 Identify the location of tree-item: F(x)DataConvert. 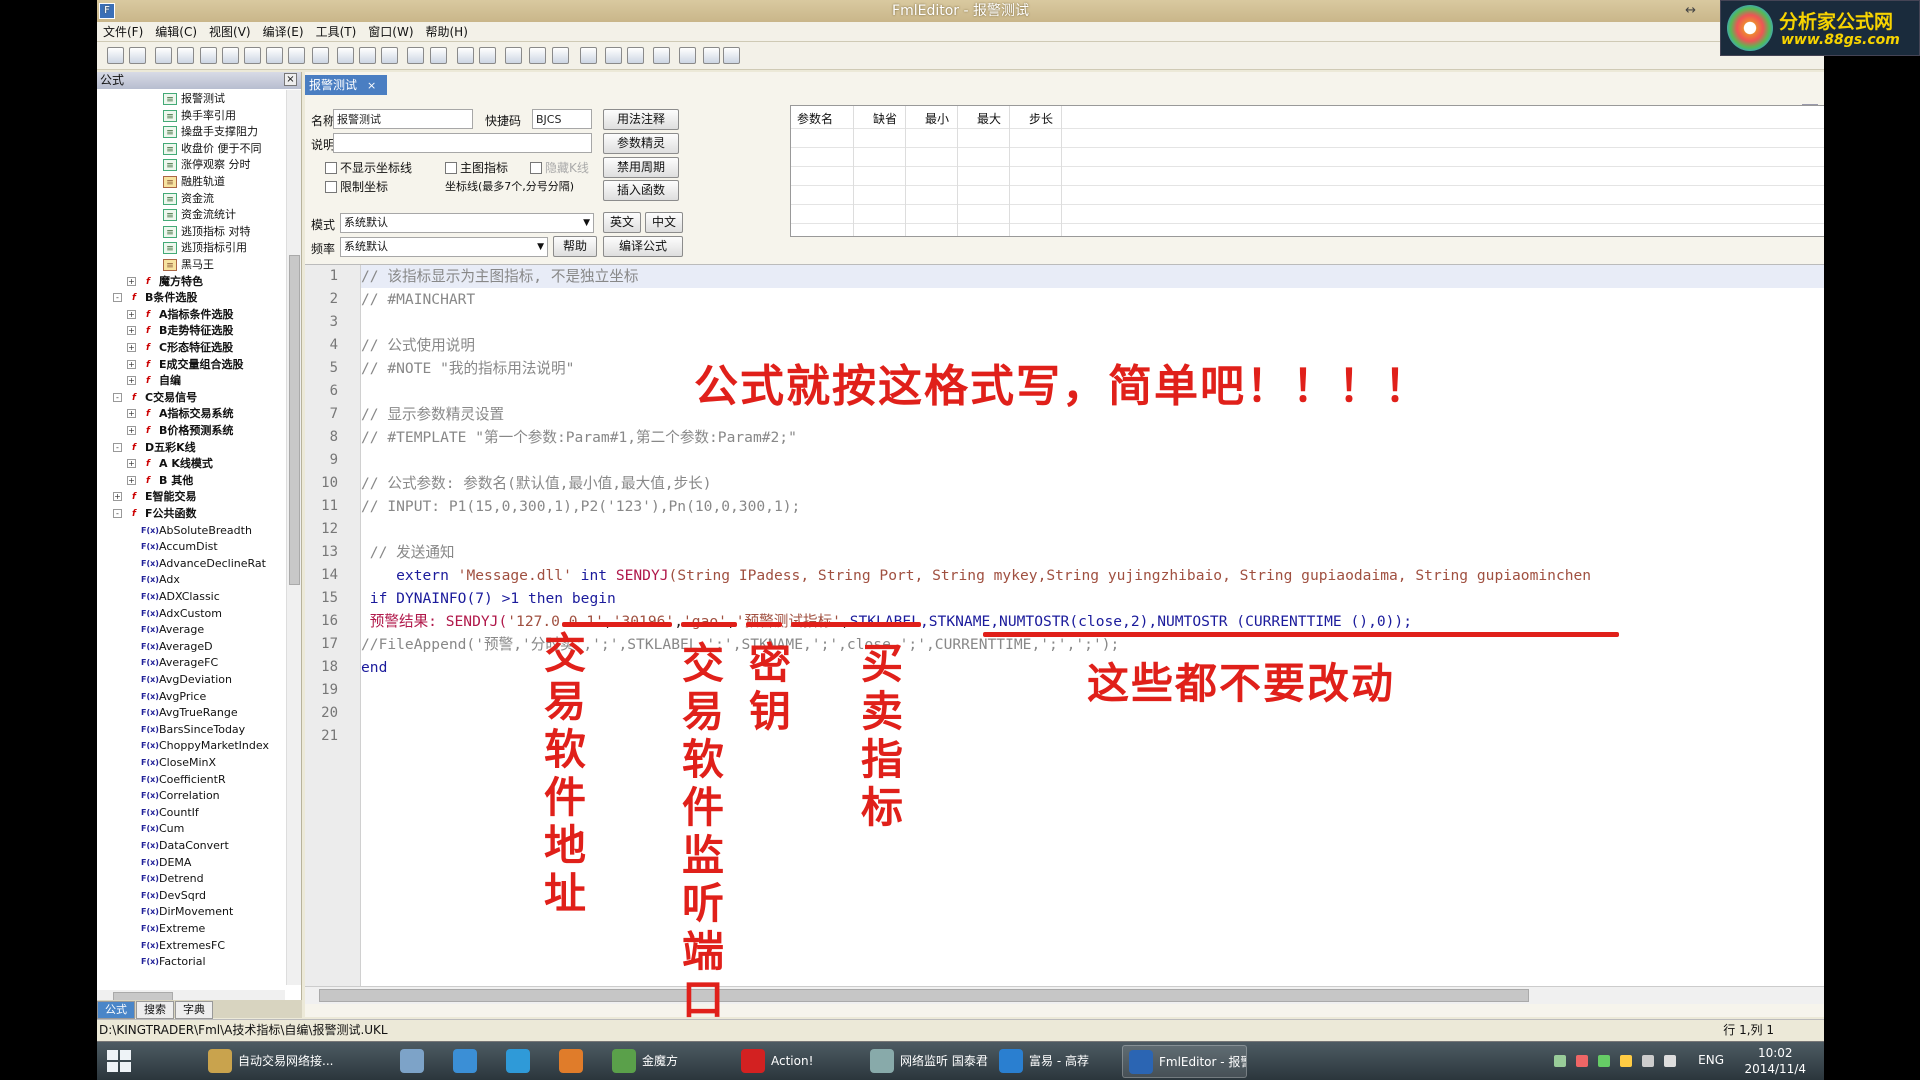
(185, 846).